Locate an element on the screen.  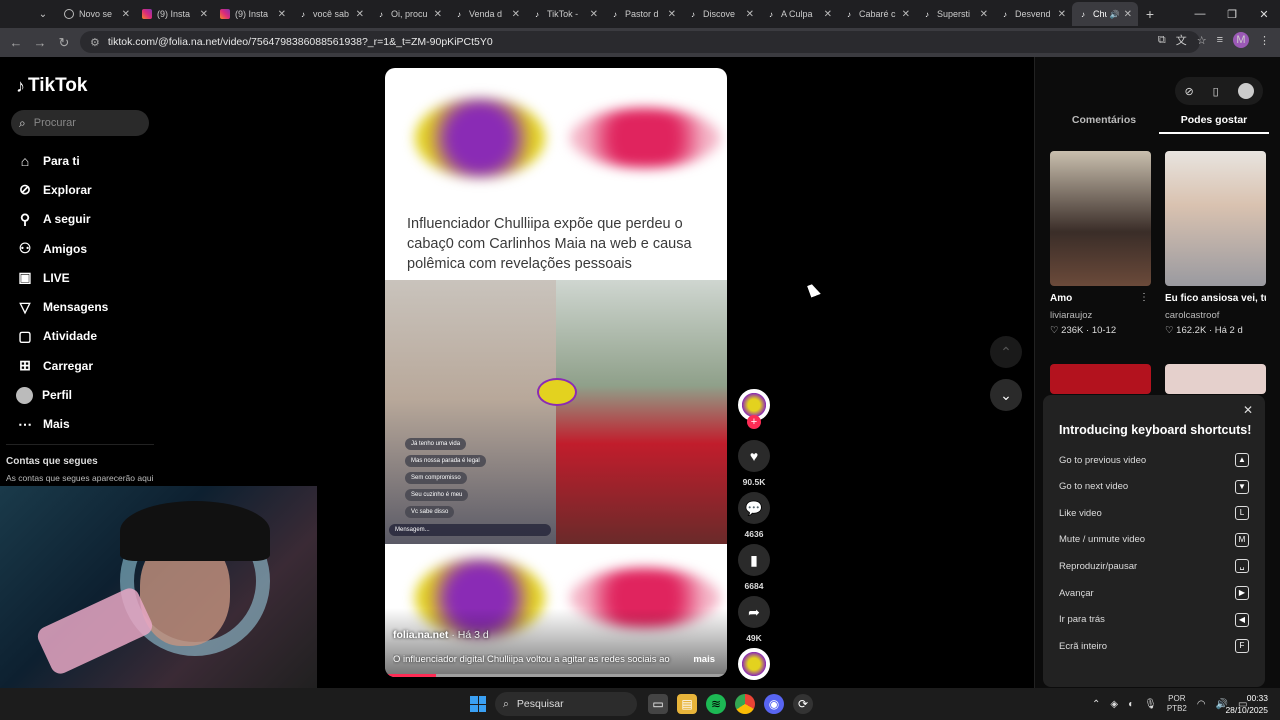
window-controls: — ❐ ✕ is located at coordinates (1232, 14).